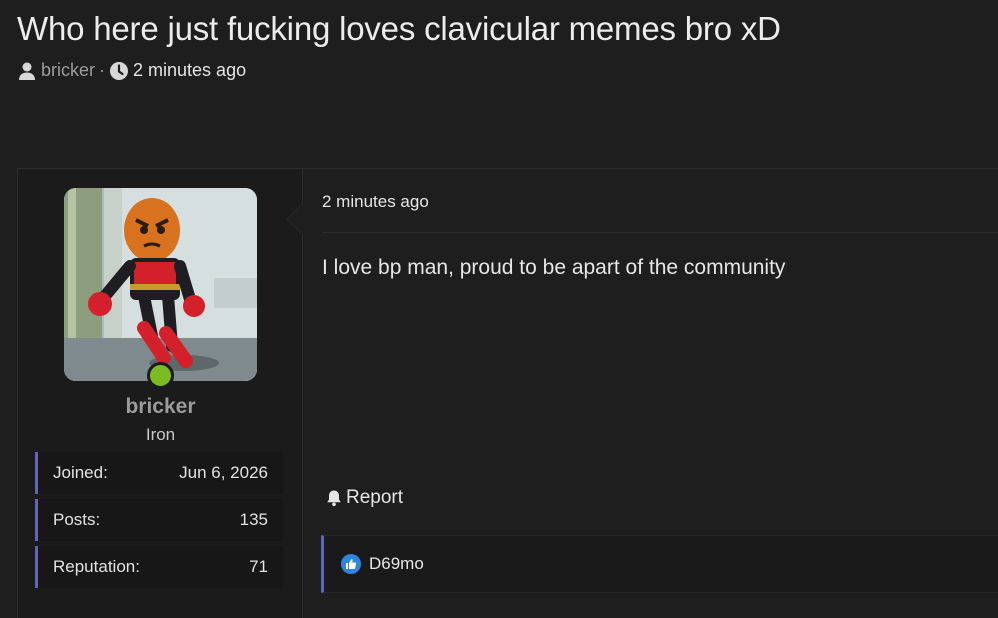 The height and width of the screenshot is (618, 998). What do you see at coordinates (159, 567) in the screenshot?
I see `stat-reputation: Reputation: 71` at bounding box center [159, 567].